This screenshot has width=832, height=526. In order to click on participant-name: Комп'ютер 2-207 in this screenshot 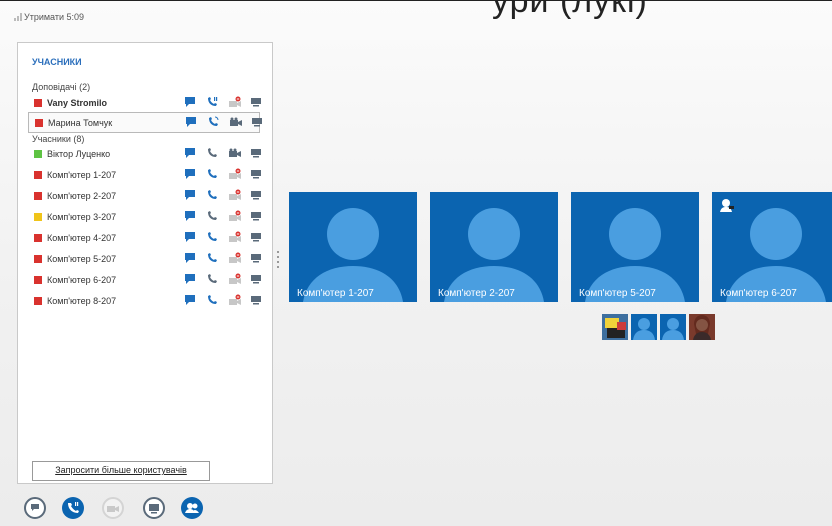, I will do `click(82, 195)`.